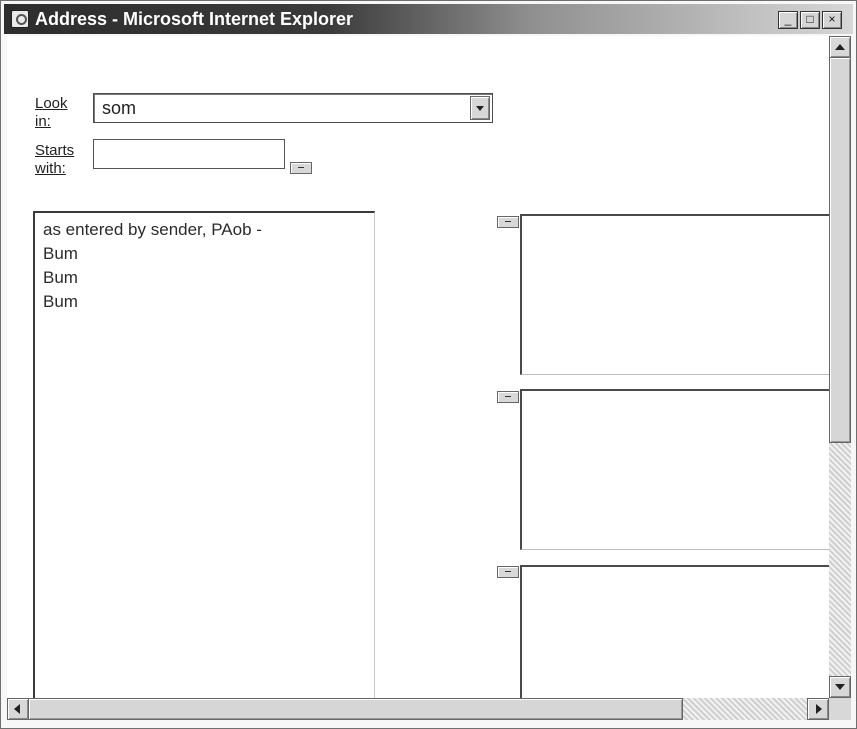  I want to click on arrow-up-icon, so click(840, 47).